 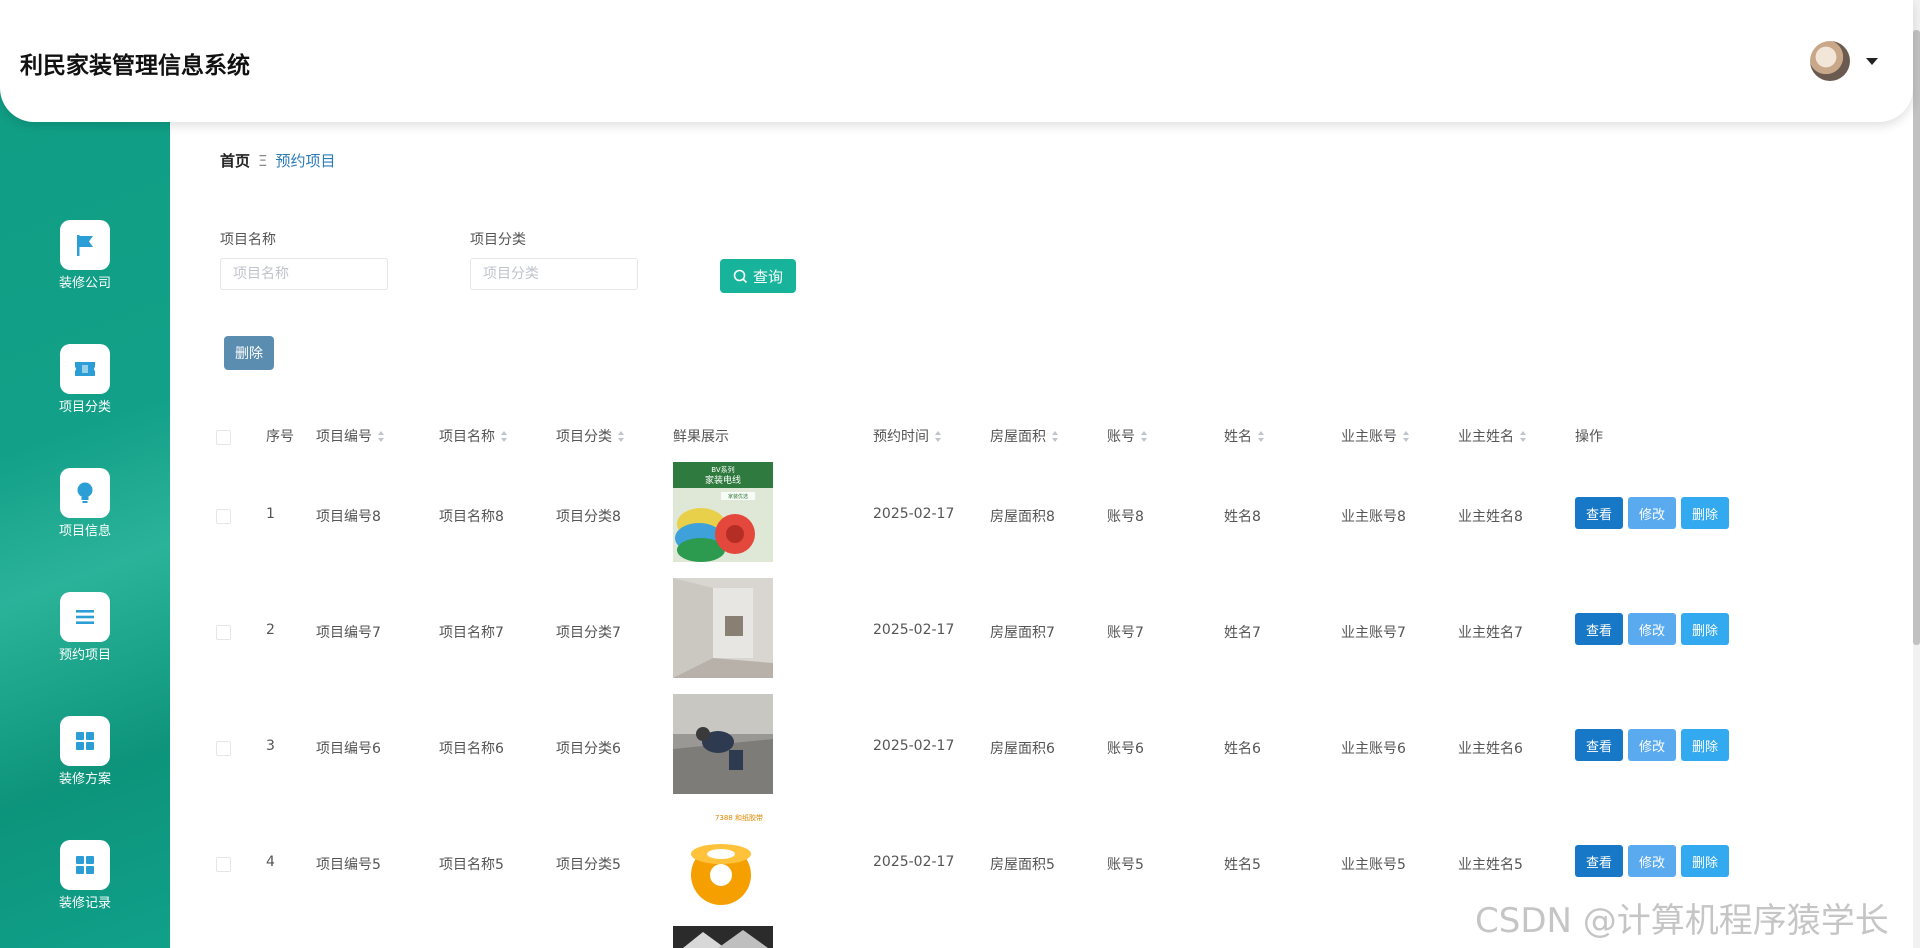 I want to click on cell-area: 房屋面积5, so click(x=1022, y=865).